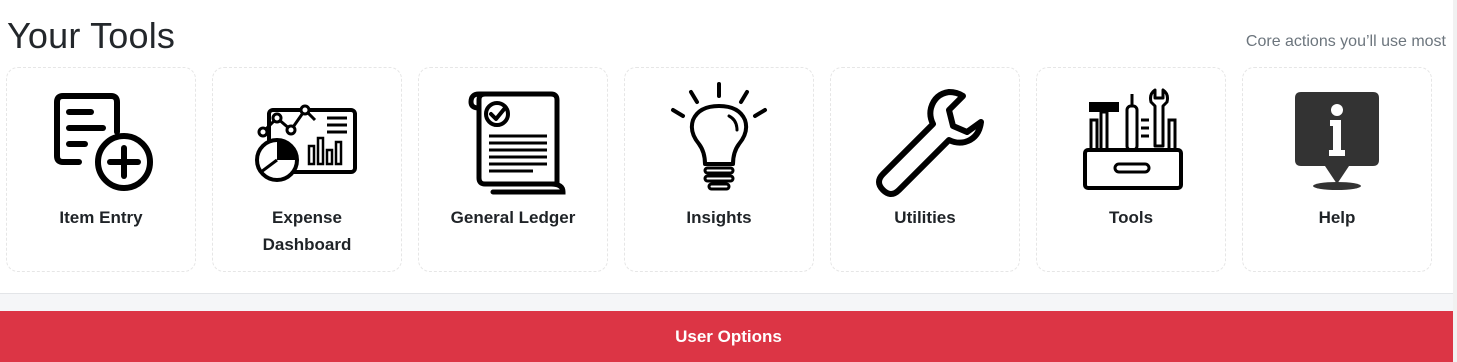 Image resolution: width=1457 pixels, height=362 pixels. Describe the element at coordinates (307, 140) in the screenshot. I see `dashboard-chart-icon` at that location.